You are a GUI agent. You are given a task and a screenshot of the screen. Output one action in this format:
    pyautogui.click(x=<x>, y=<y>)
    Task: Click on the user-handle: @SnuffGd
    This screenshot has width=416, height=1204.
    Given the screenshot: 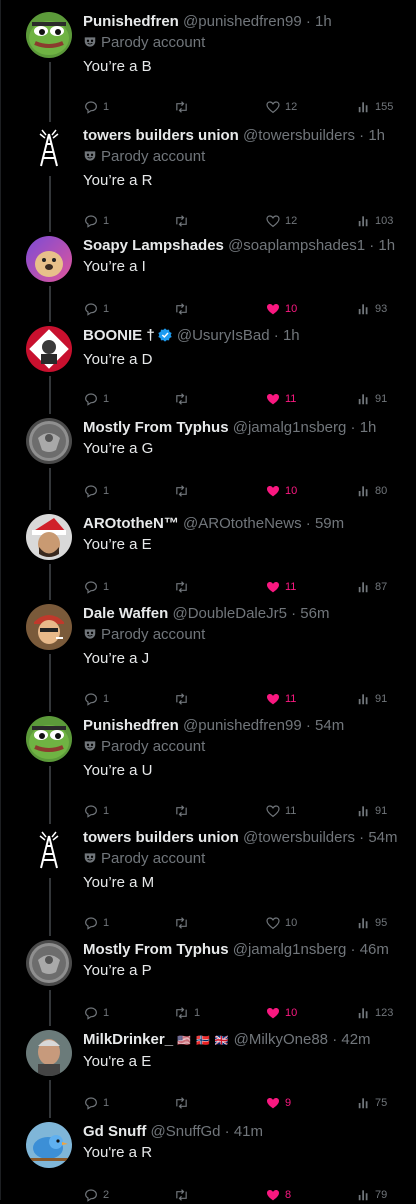 What is the action you would take?
    pyautogui.click(x=186, y=1131)
    